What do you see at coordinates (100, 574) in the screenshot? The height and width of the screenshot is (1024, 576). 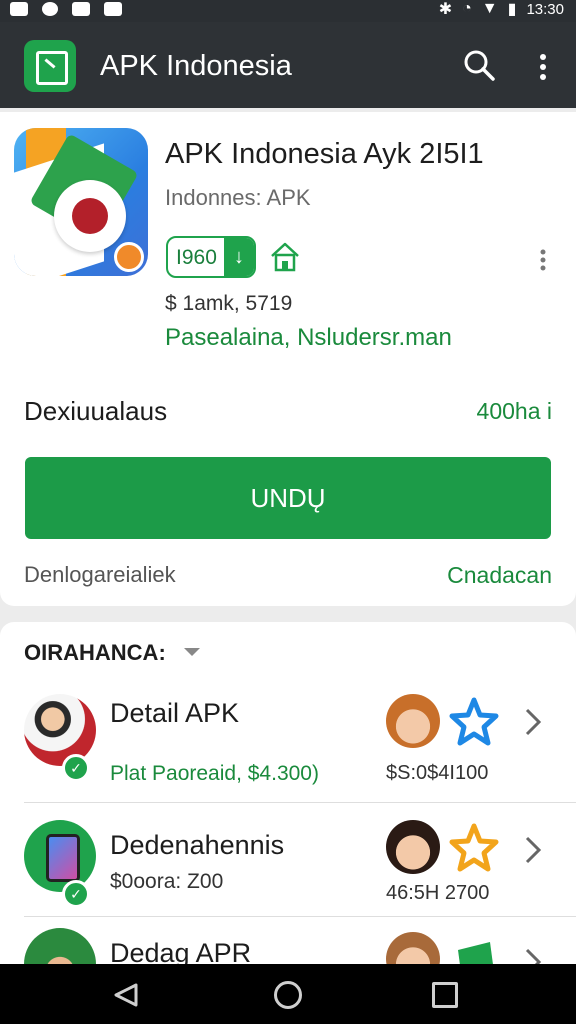 I see `download-footer-text: Denlogareialiek` at bounding box center [100, 574].